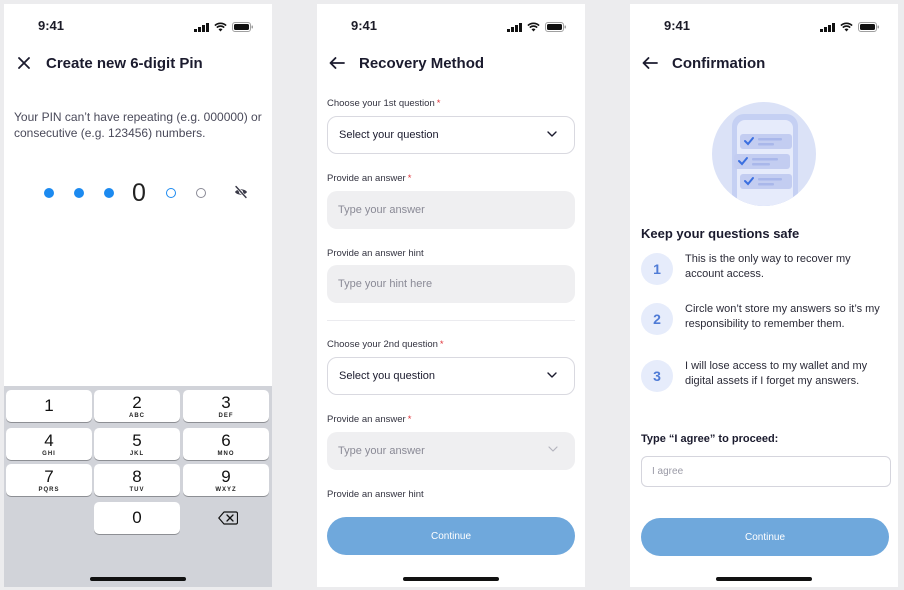  Describe the element at coordinates (451, 135) in the screenshot. I see `question-1-select: Select your question` at that location.